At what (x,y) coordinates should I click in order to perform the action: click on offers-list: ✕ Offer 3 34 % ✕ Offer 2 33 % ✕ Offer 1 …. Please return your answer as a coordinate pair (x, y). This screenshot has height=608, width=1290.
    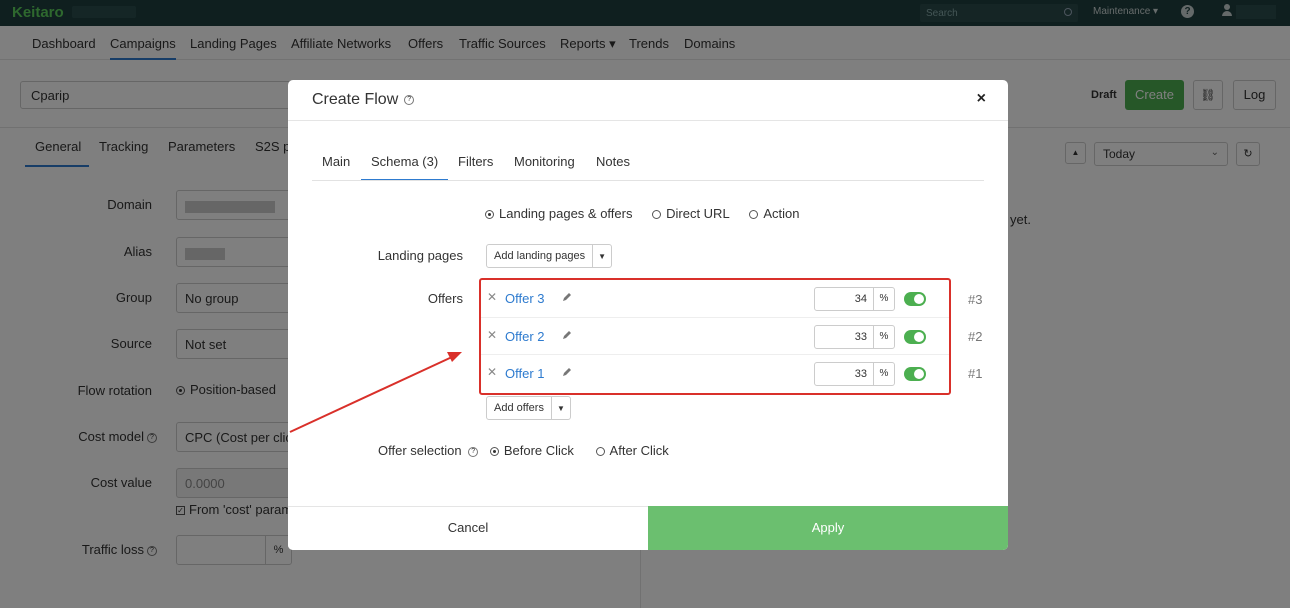
    Looking at the image, I should click on (715, 336).